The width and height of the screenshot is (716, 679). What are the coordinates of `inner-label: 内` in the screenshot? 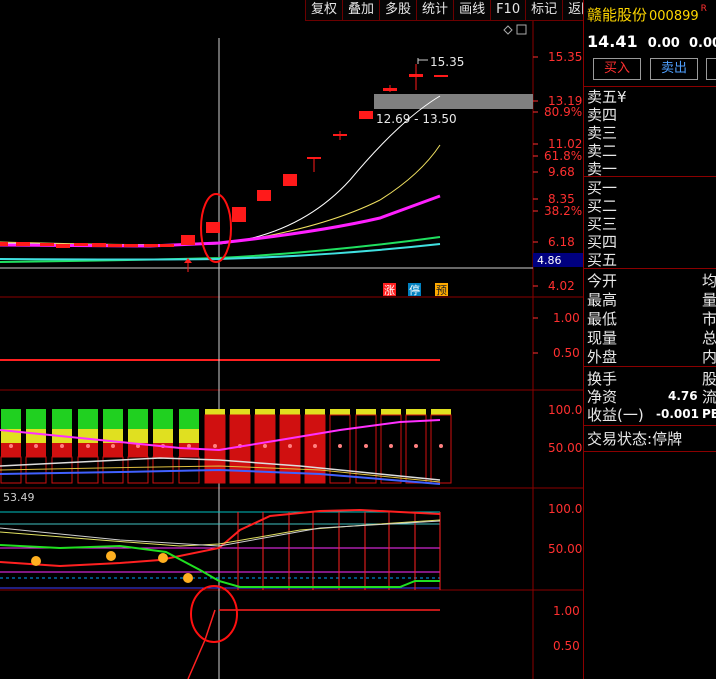 It's located at (709, 357).